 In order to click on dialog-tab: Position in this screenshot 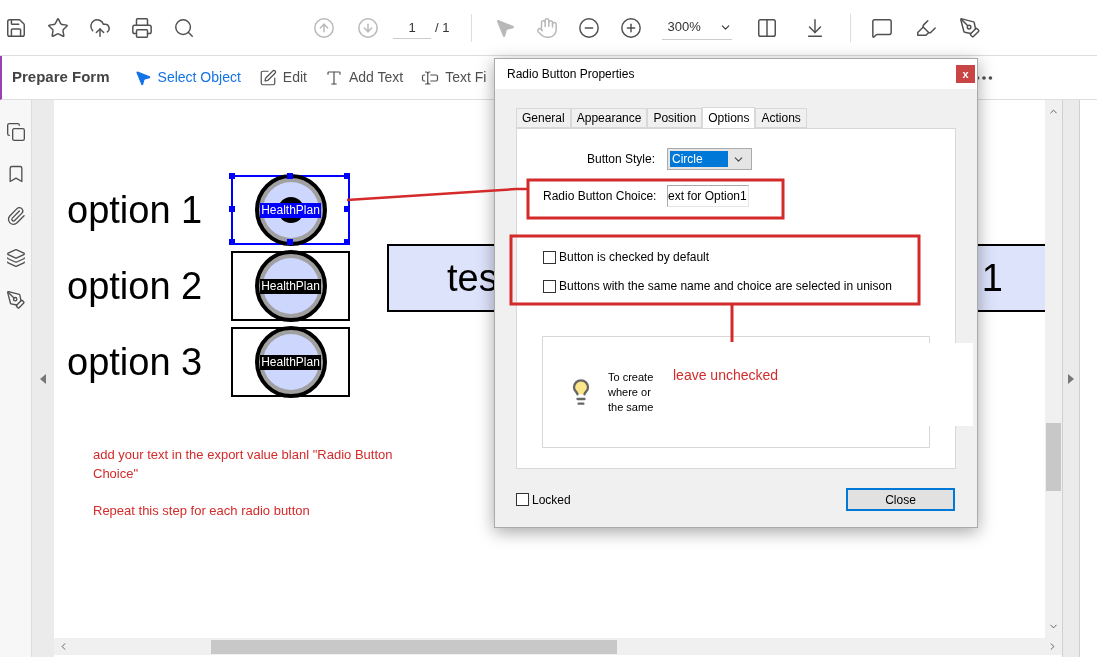, I will do `click(675, 118)`.